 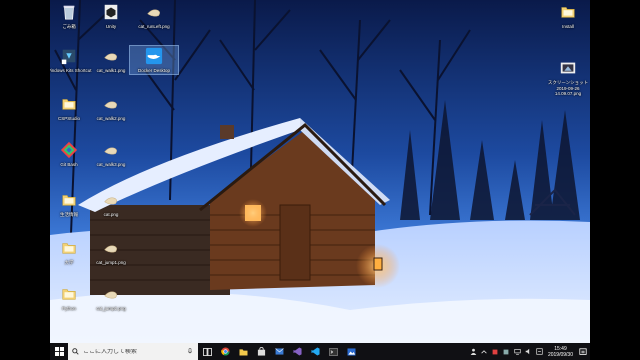 I want to click on desktop-icon-label: スクリーンショット 2019-09-26 14.09.07.png, so click(x=568, y=88).